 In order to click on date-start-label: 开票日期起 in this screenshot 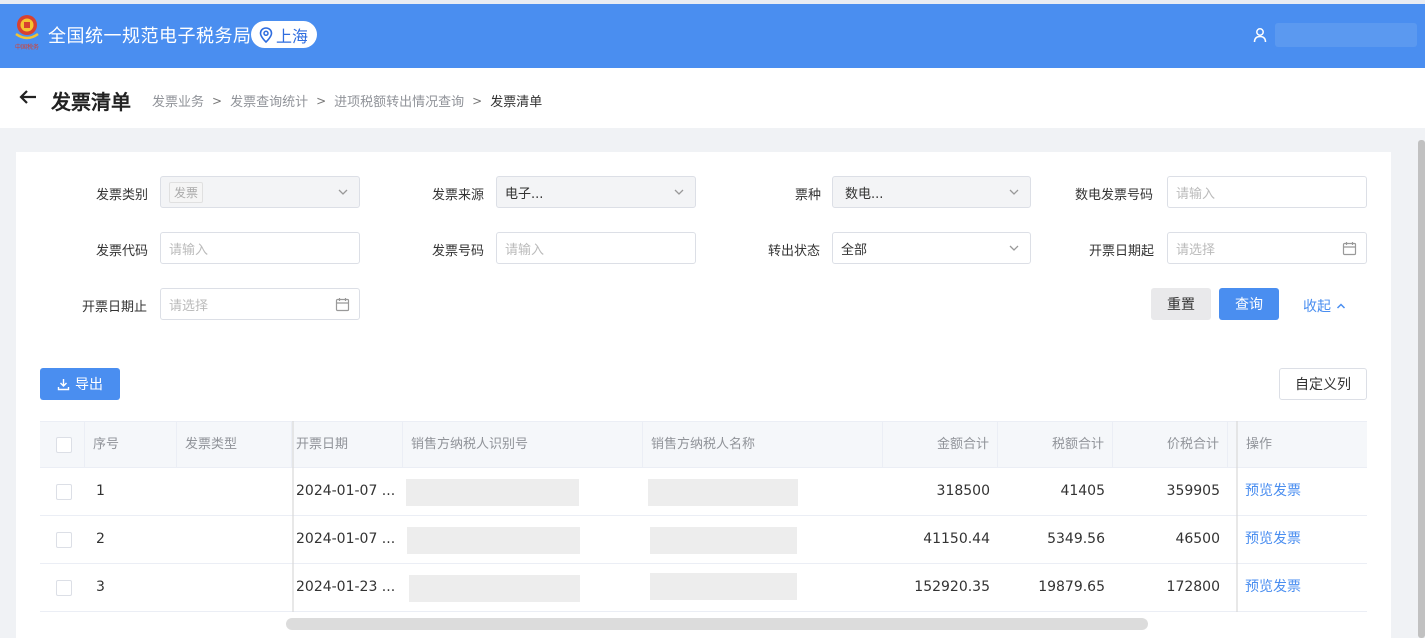, I will do `click(1122, 251)`.